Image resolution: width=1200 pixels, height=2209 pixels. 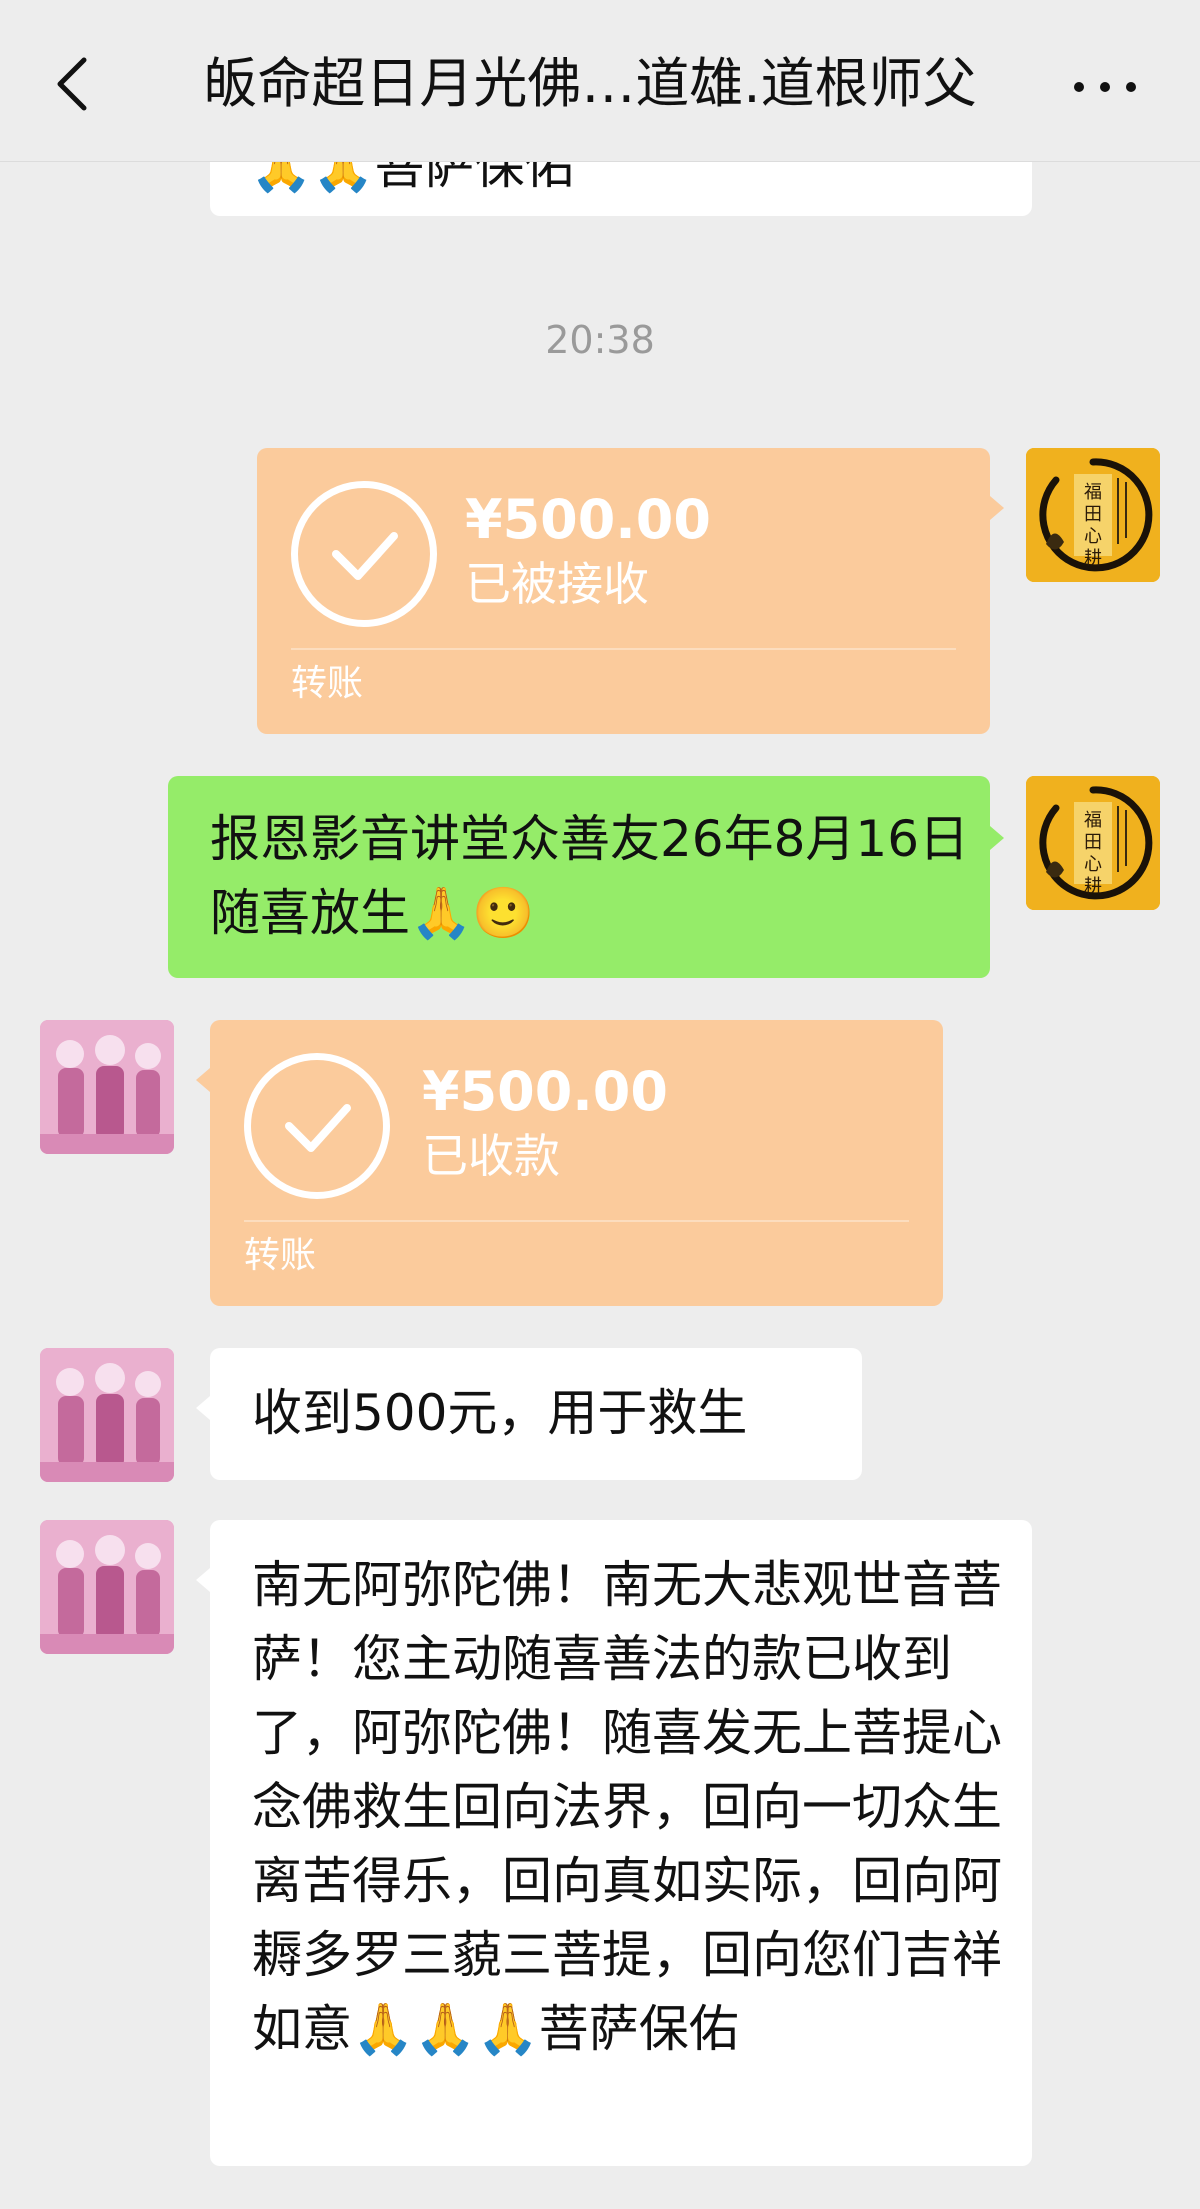 What do you see at coordinates (590, 83) in the screenshot?
I see `chat-title: 皈命超日月光佛…道雄.道根师父` at bounding box center [590, 83].